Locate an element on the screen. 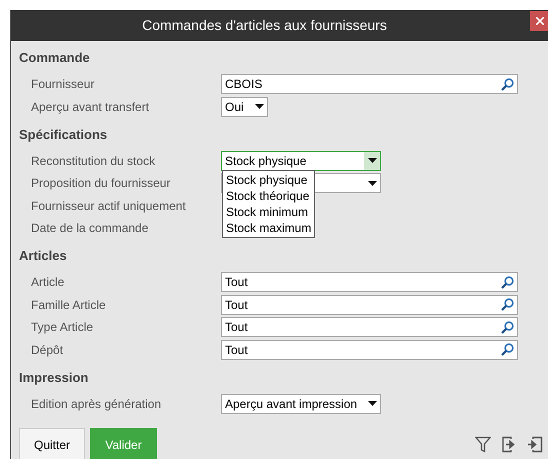 The width and height of the screenshot is (548, 459). field-label: Dépôt is located at coordinates (47, 350).